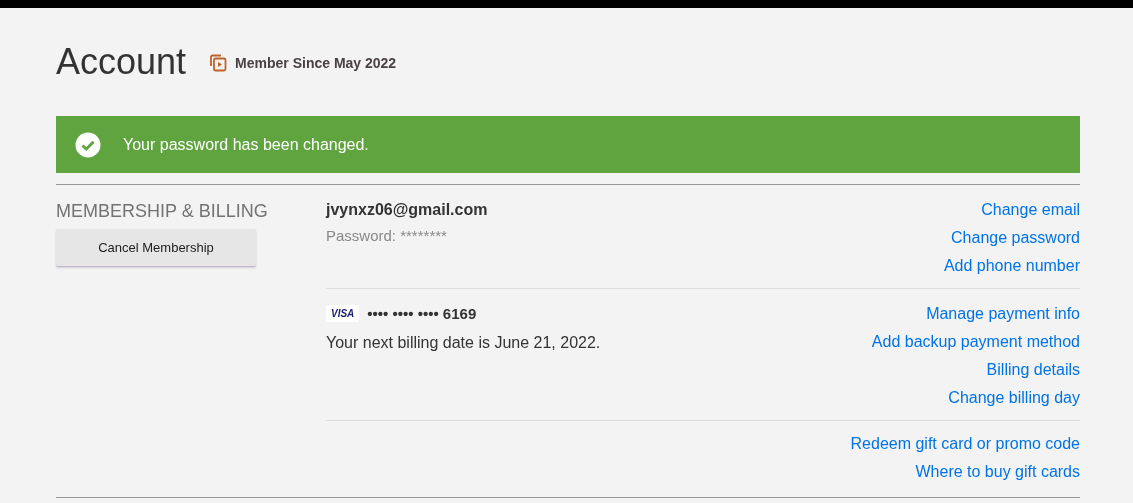 This screenshot has width=1133, height=503. Describe the element at coordinates (343, 313) in the screenshot. I see `card-logo: VISA` at that location.